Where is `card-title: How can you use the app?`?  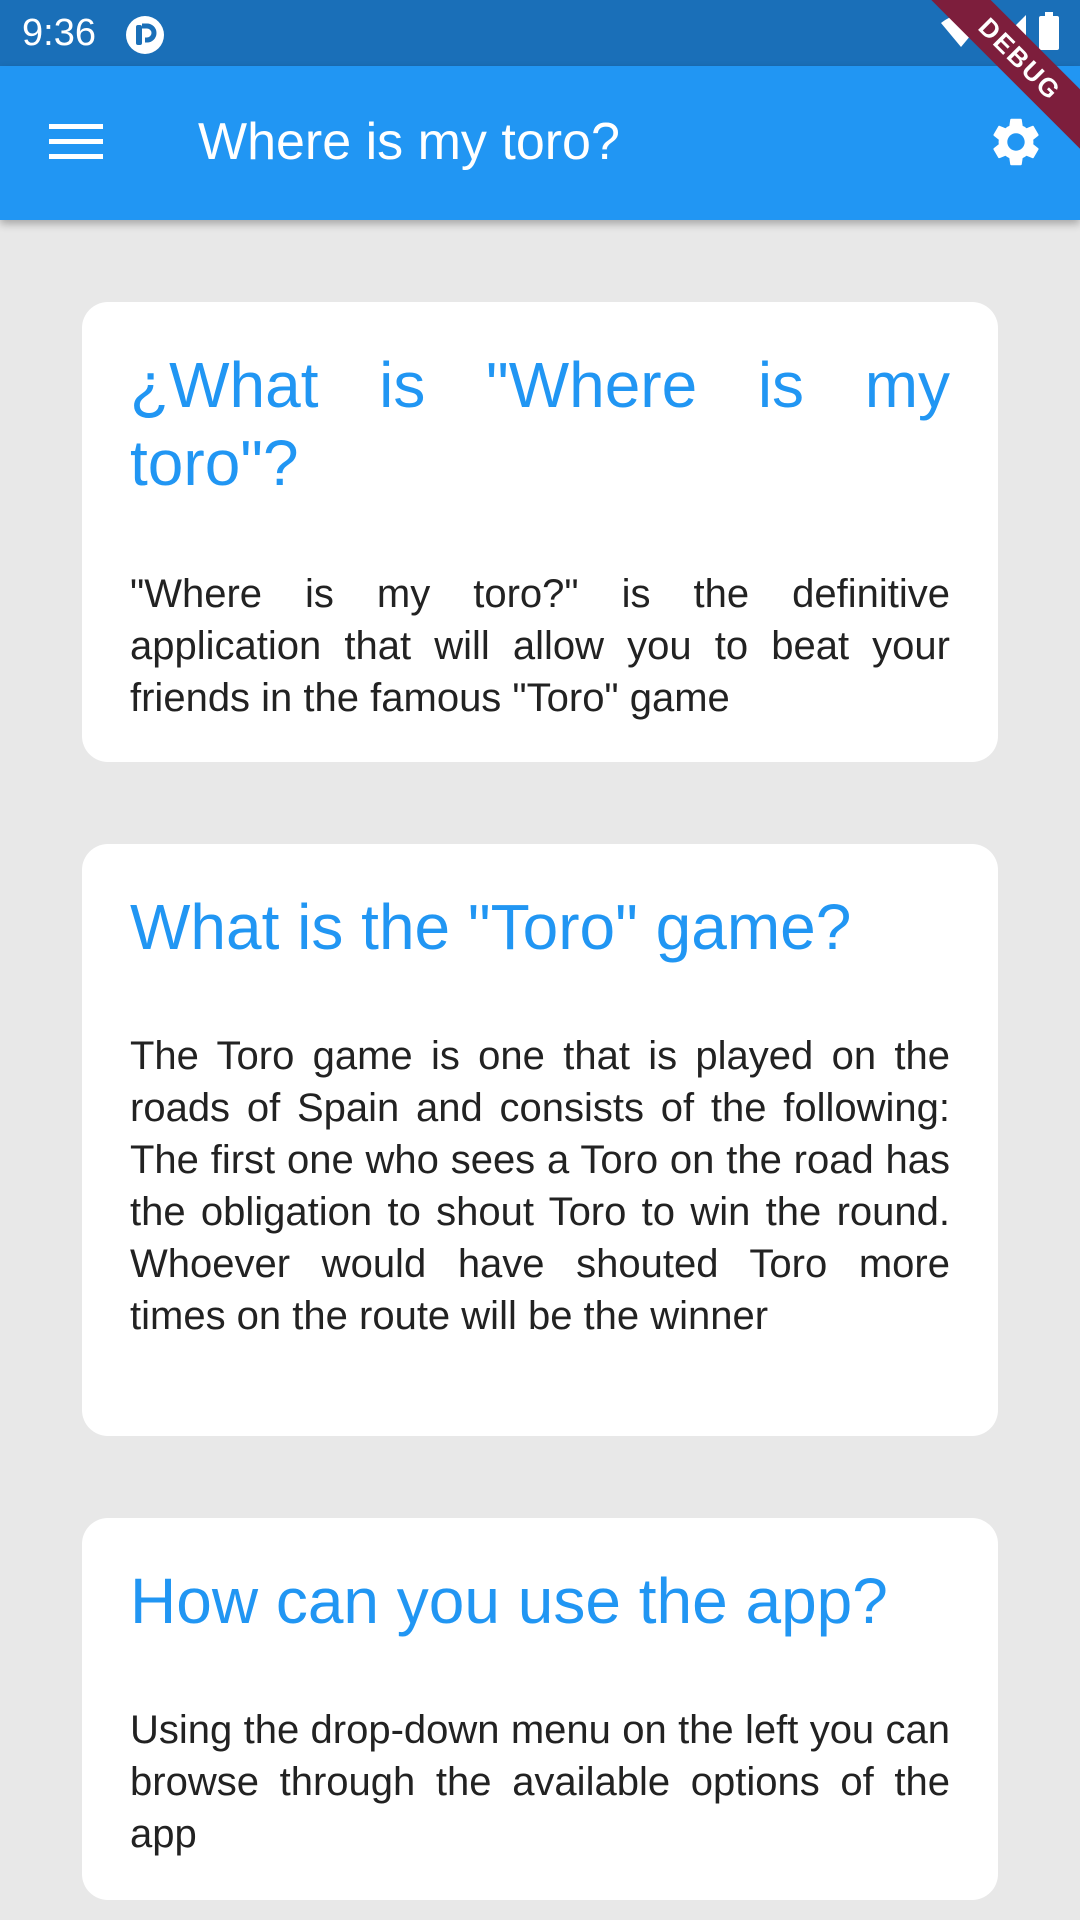 card-title: How can you use the app? is located at coordinates (509, 1601).